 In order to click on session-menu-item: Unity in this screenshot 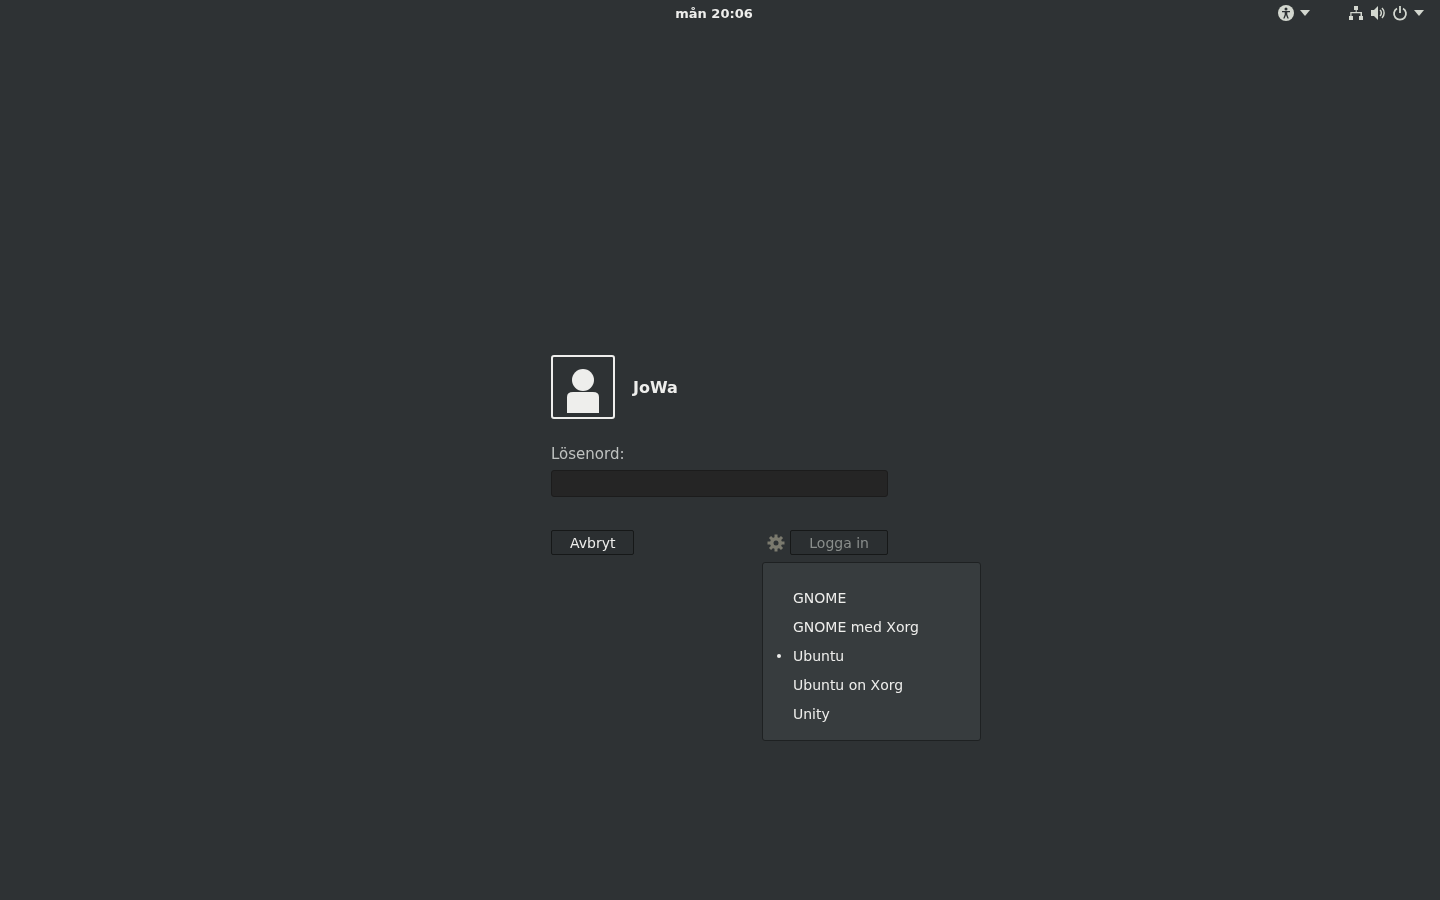, I will do `click(871, 713)`.